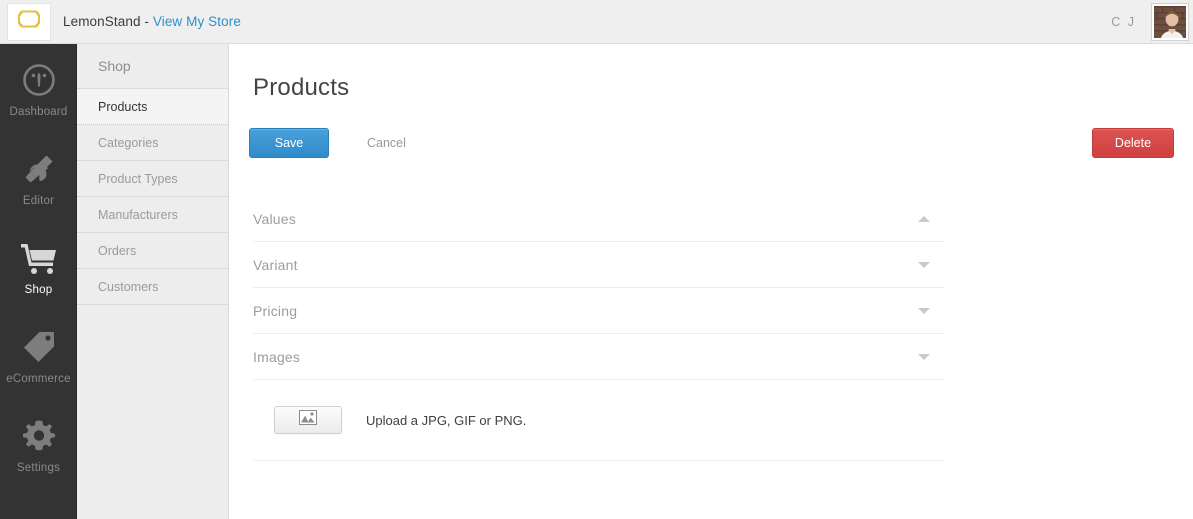 The height and width of the screenshot is (519, 1193). Describe the element at coordinates (152, 66) in the screenshot. I see `subnav-title: Shop` at that location.